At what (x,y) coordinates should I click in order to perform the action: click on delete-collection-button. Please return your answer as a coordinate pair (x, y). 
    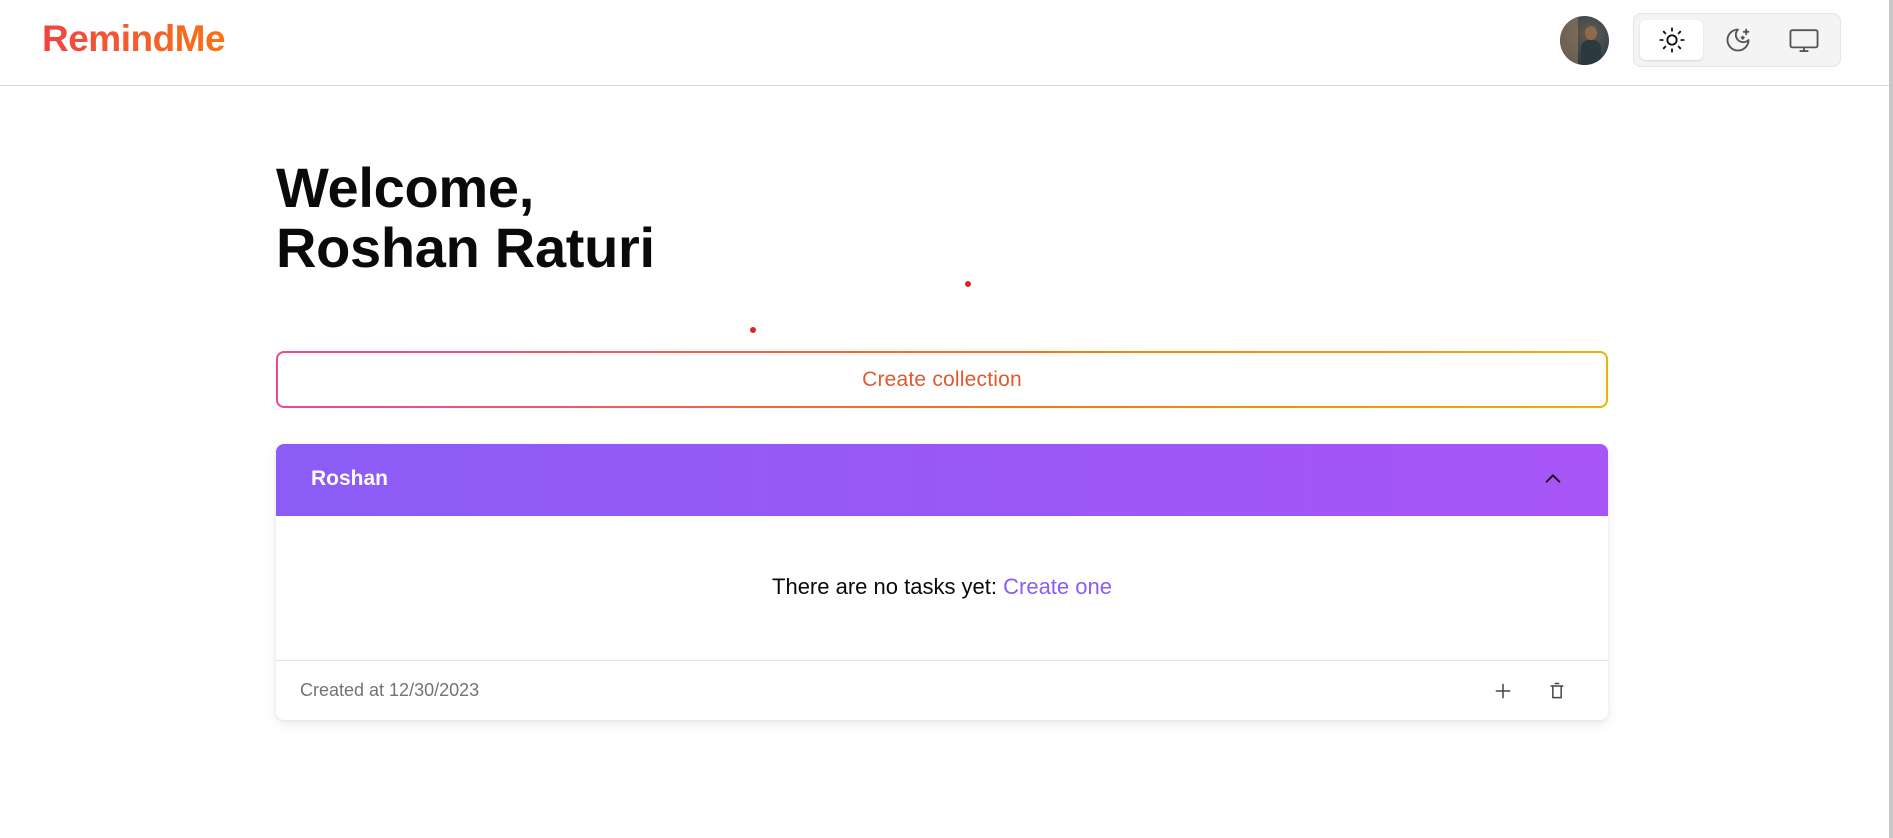
    Looking at the image, I should click on (1557, 691).